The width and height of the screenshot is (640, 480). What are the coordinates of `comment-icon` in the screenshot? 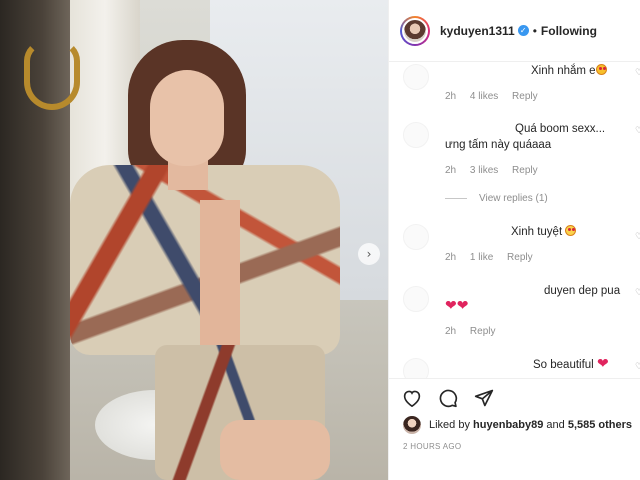 It's located at (448, 398).